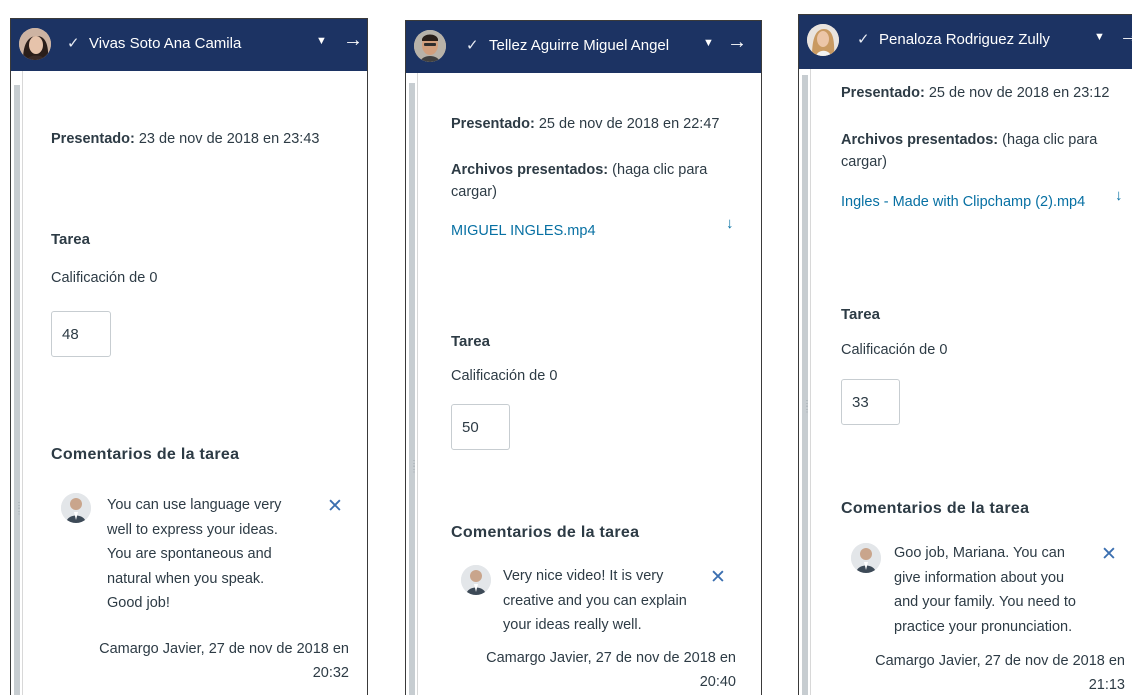  I want to click on student-name: Penaloza Rodriguez Zully, so click(964, 39).